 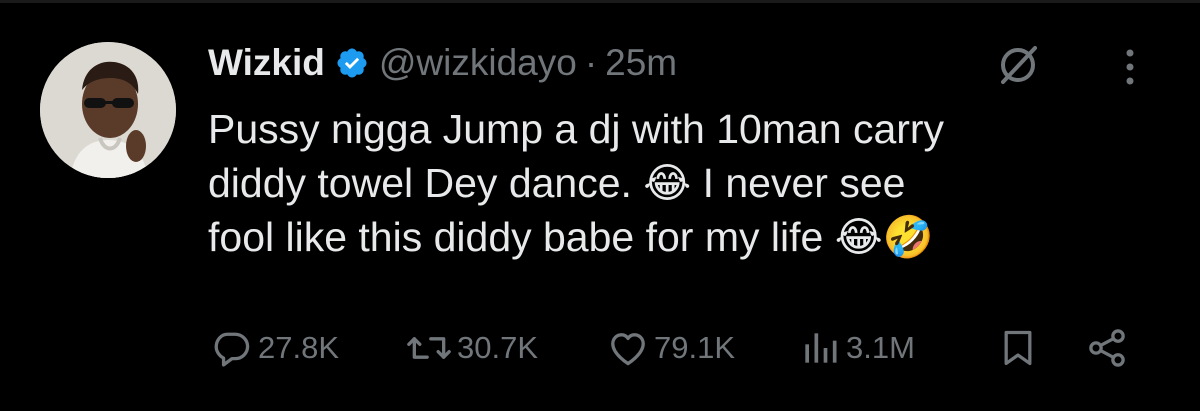 I want to click on like-button: 79.1K, so click(x=670, y=348).